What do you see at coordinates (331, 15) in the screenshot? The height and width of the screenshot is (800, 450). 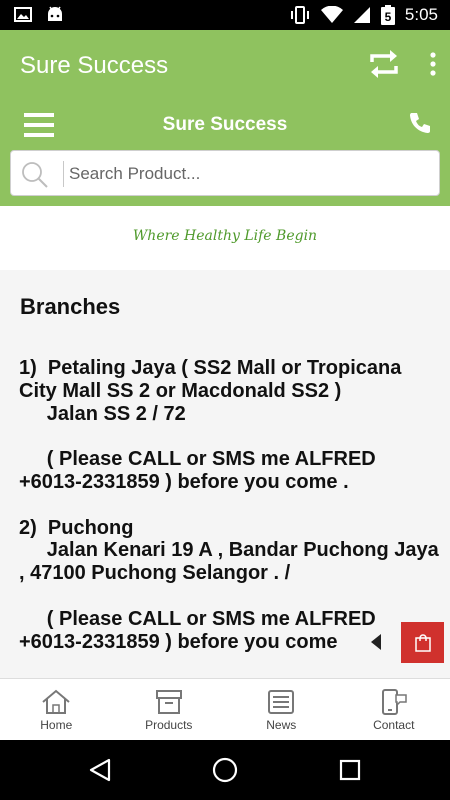 I see `wifi-icon` at bounding box center [331, 15].